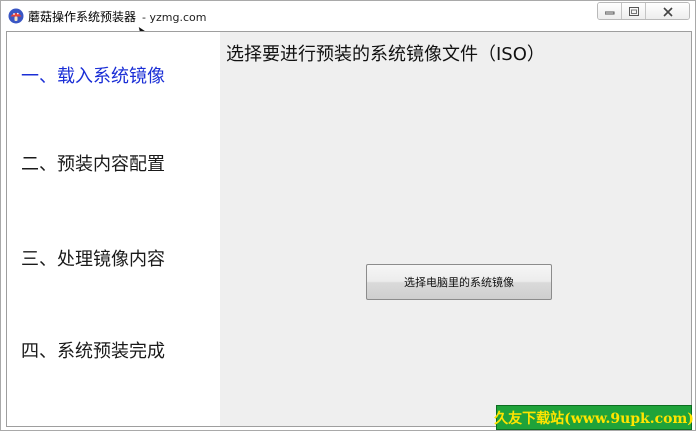 The image size is (696, 431). I want to click on step-preinstall-complete: 四、系统预装完成, so click(93, 350).